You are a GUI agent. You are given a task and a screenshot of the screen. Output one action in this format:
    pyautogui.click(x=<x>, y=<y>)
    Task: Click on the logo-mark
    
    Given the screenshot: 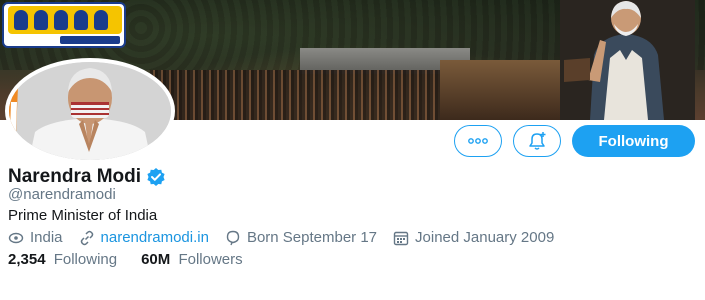 What is the action you would take?
    pyautogui.click(x=65, y=20)
    